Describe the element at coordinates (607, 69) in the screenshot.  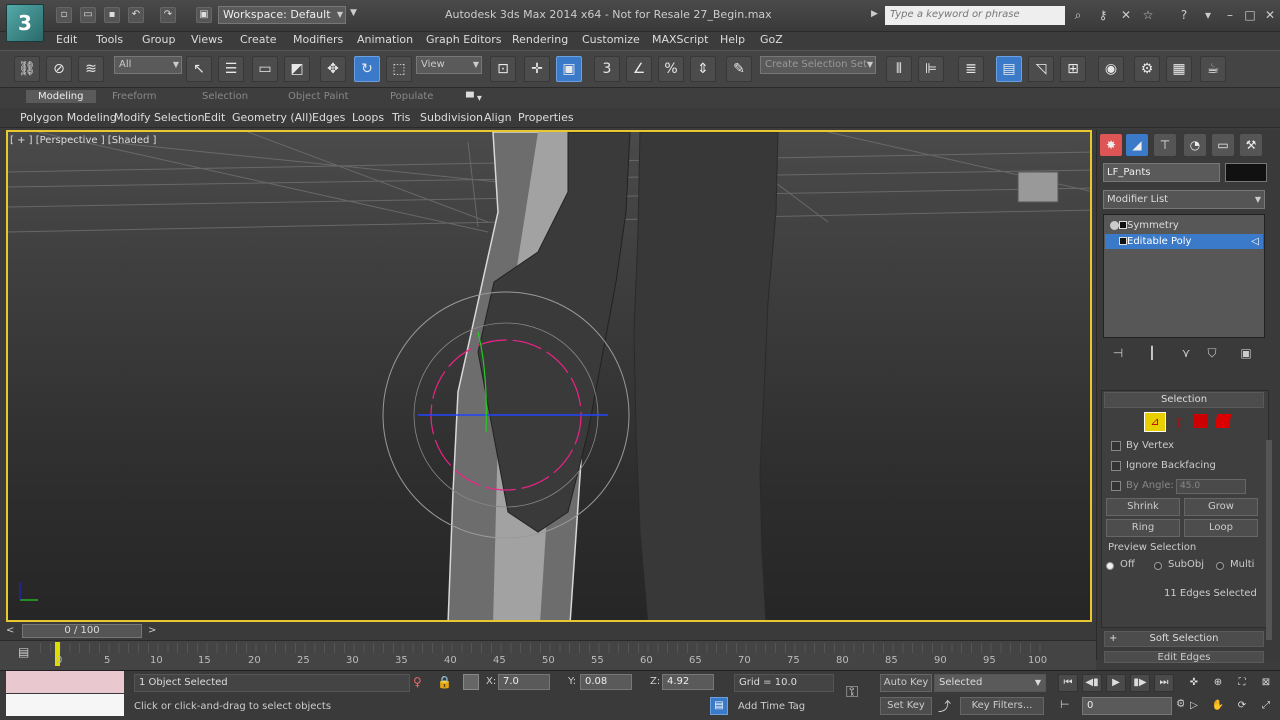
I see `snaps-toggle-icon: 3` at that location.